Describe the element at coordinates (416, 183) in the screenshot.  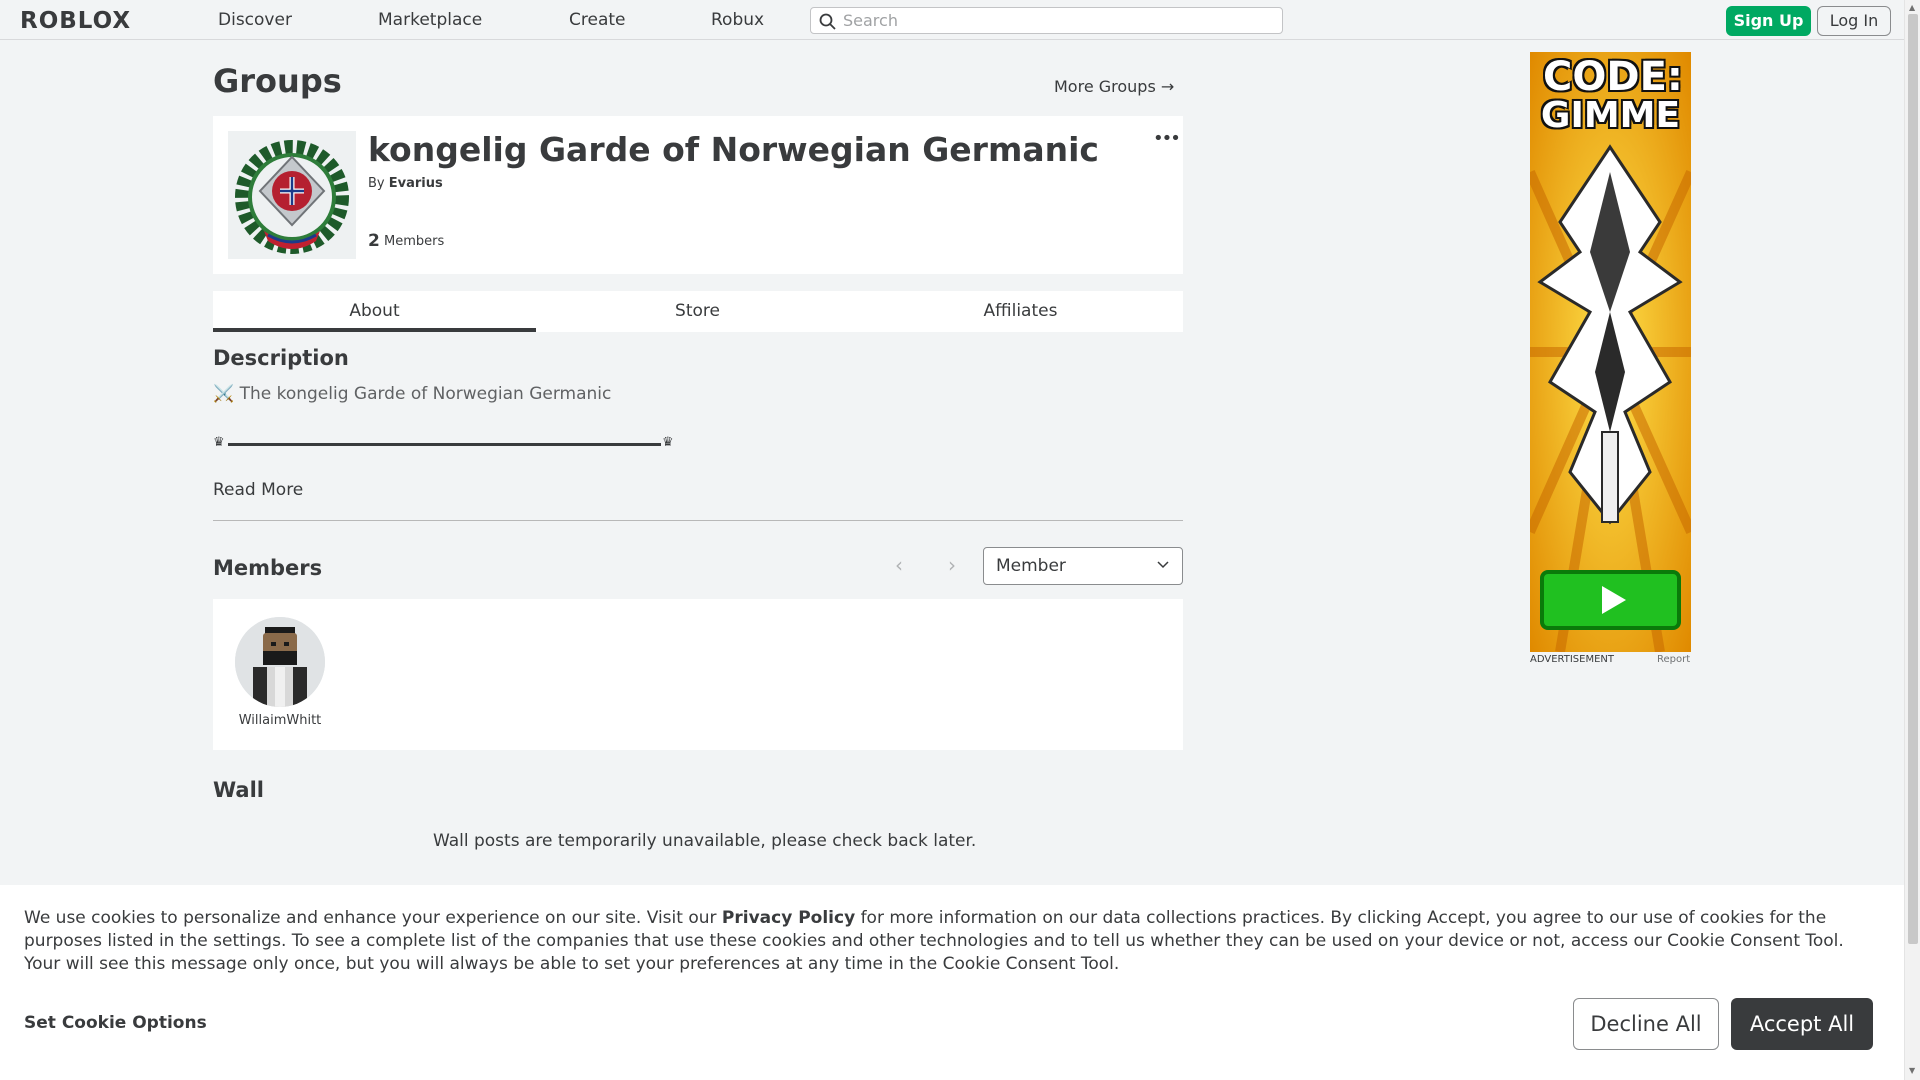
I see `group-owner-link: Evarius` at that location.